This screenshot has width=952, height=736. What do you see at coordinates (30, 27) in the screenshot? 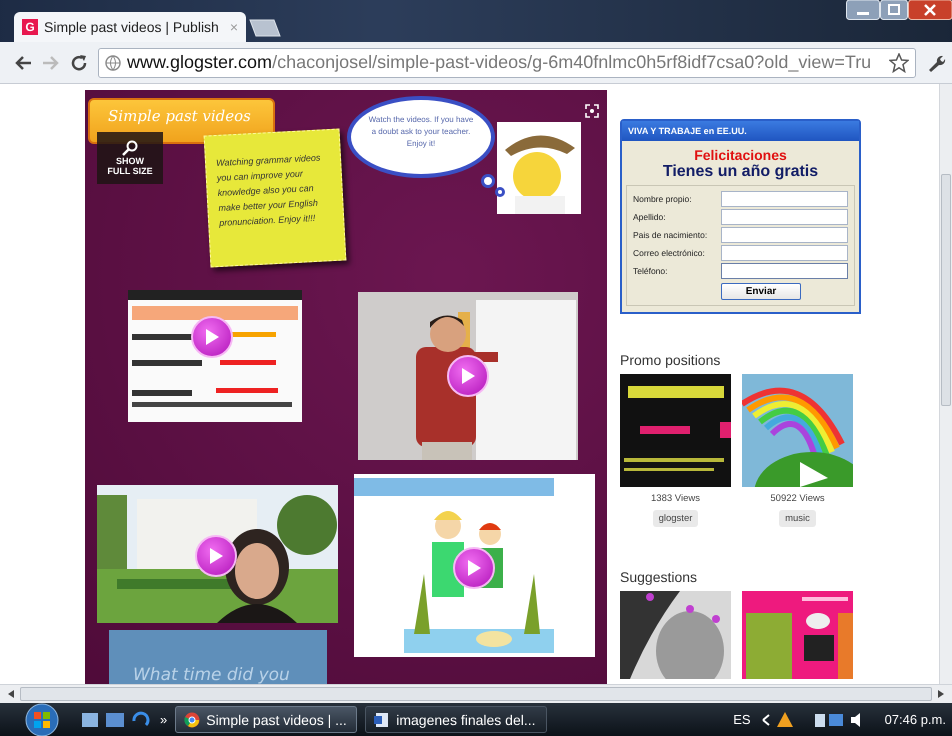
I see `favicon: G` at bounding box center [30, 27].